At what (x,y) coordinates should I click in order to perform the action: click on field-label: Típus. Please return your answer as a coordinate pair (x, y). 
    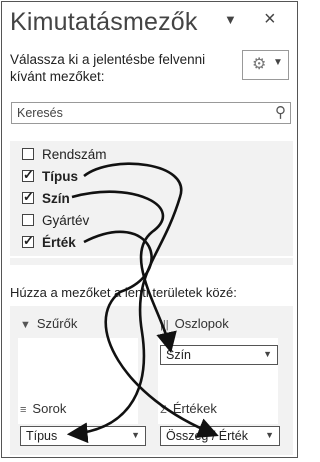
    Looking at the image, I should click on (60, 176).